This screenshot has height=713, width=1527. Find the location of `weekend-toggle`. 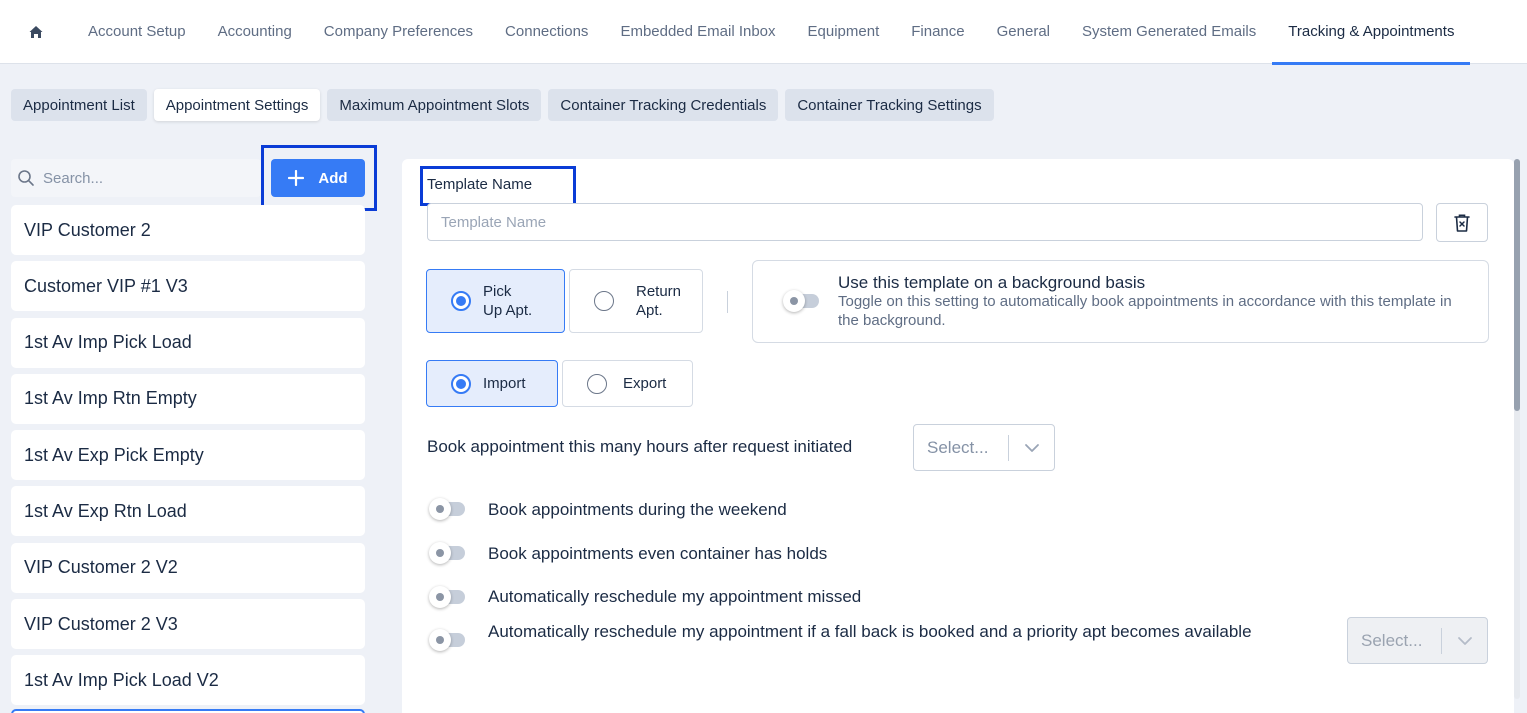

weekend-toggle is located at coordinates (447, 509).